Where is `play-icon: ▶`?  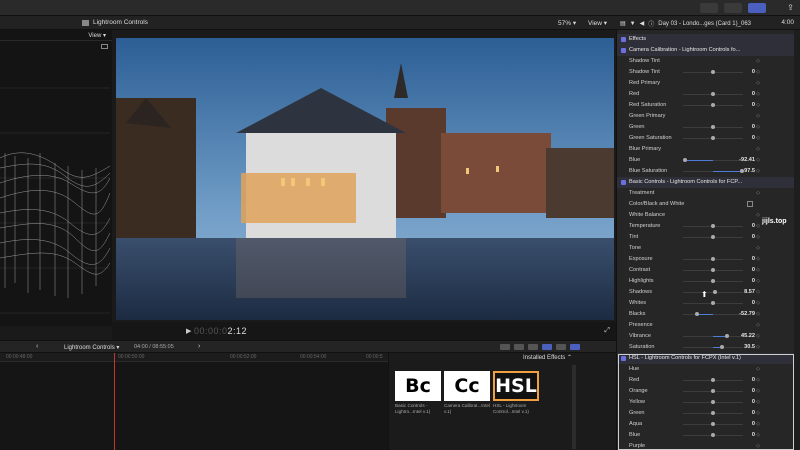 play-icon: ▶ is located at coordinates (188, 331).